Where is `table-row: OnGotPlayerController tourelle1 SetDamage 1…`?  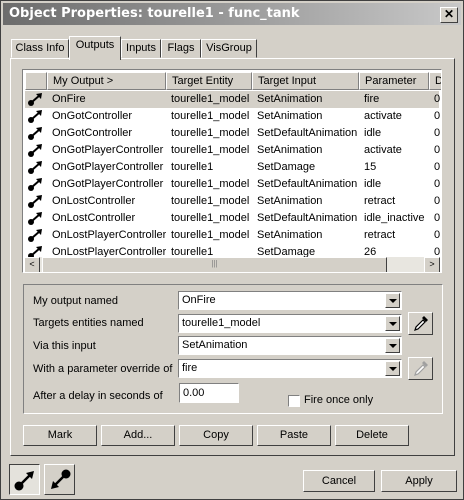 table-row: OnGotPlayerController tourelle1 SetDamage 1… is located at coordinates (233, 167).